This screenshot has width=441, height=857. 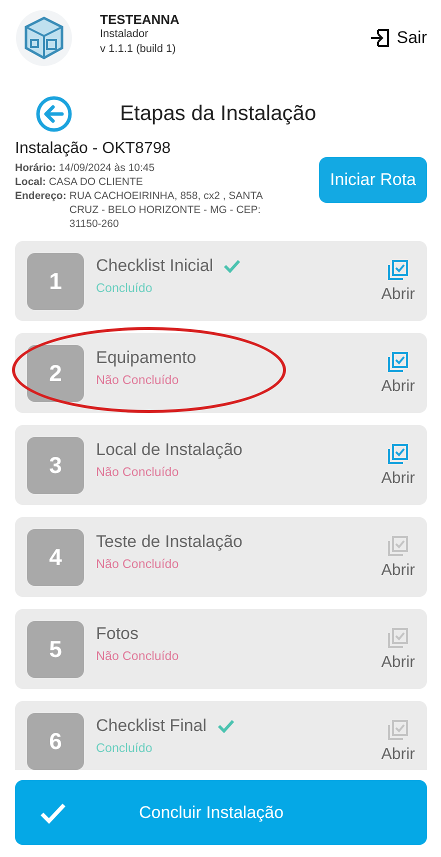 I want to click on step-number: 2, so click(x=55, y=373).